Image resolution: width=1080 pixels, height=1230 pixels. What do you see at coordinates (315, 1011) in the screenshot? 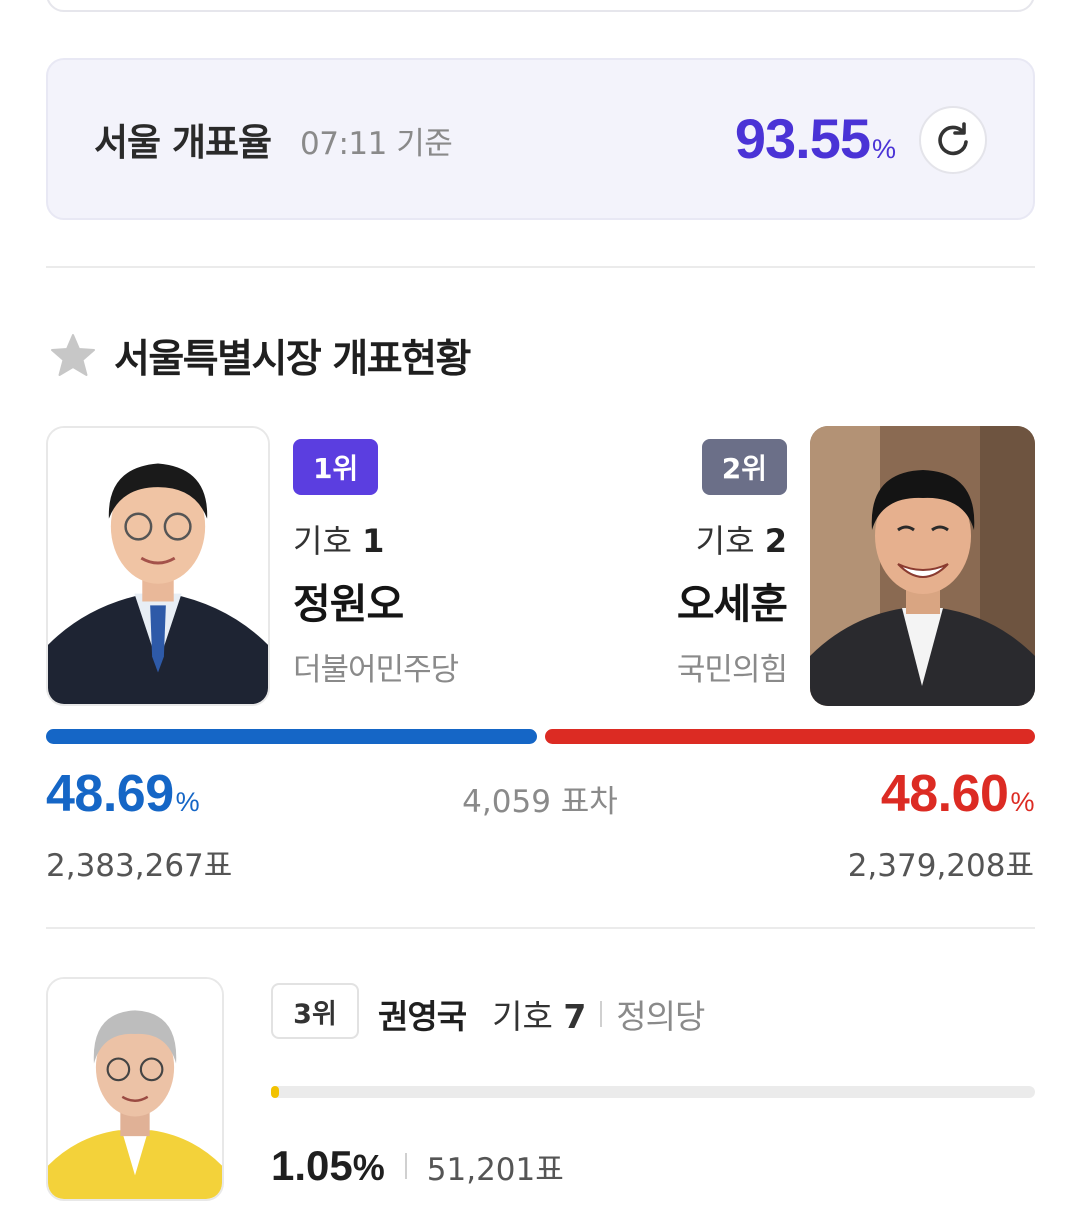
I see `rank-badge-3: 3위` at bounding box center [315, 1011].